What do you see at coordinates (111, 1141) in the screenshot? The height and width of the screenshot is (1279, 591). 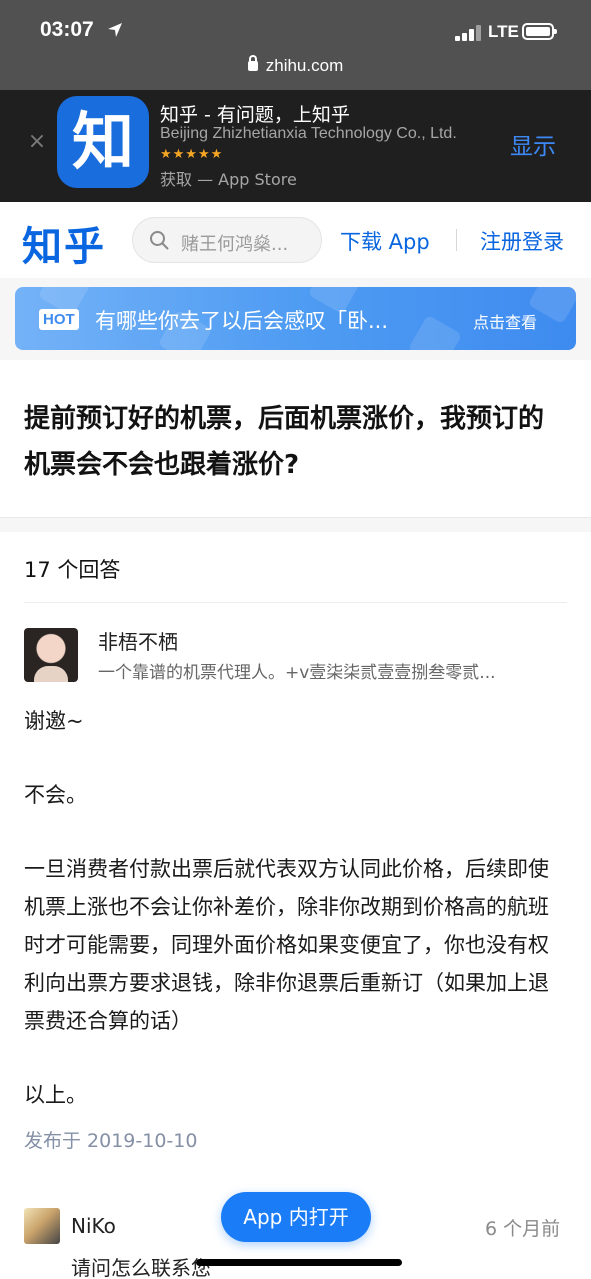 I see `answer-date: 发布于 2019-10-10` at bounding box center [111, 1141].